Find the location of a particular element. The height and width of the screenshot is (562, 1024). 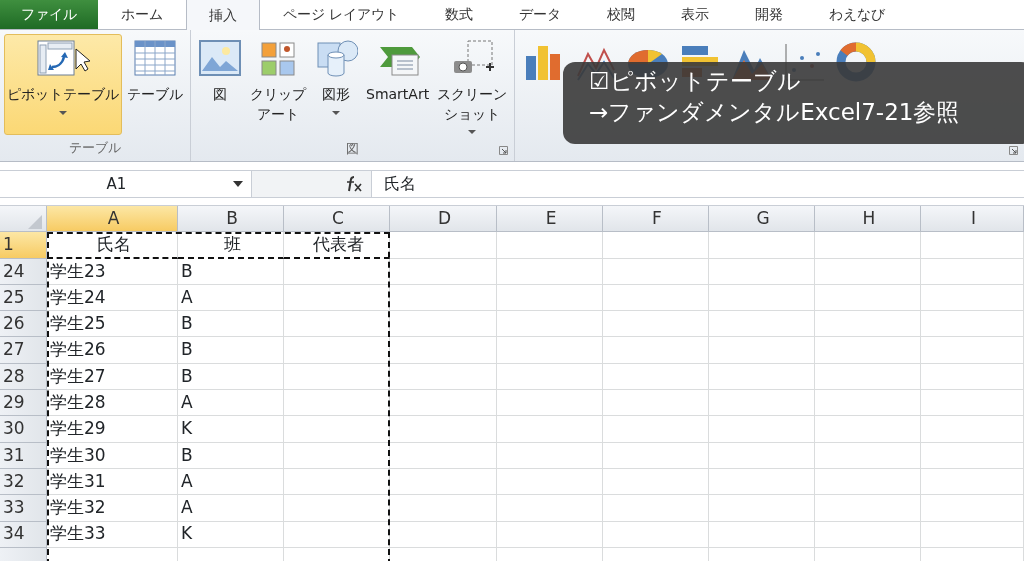

corner-triangle-icon is located at coordinates (34, 221).